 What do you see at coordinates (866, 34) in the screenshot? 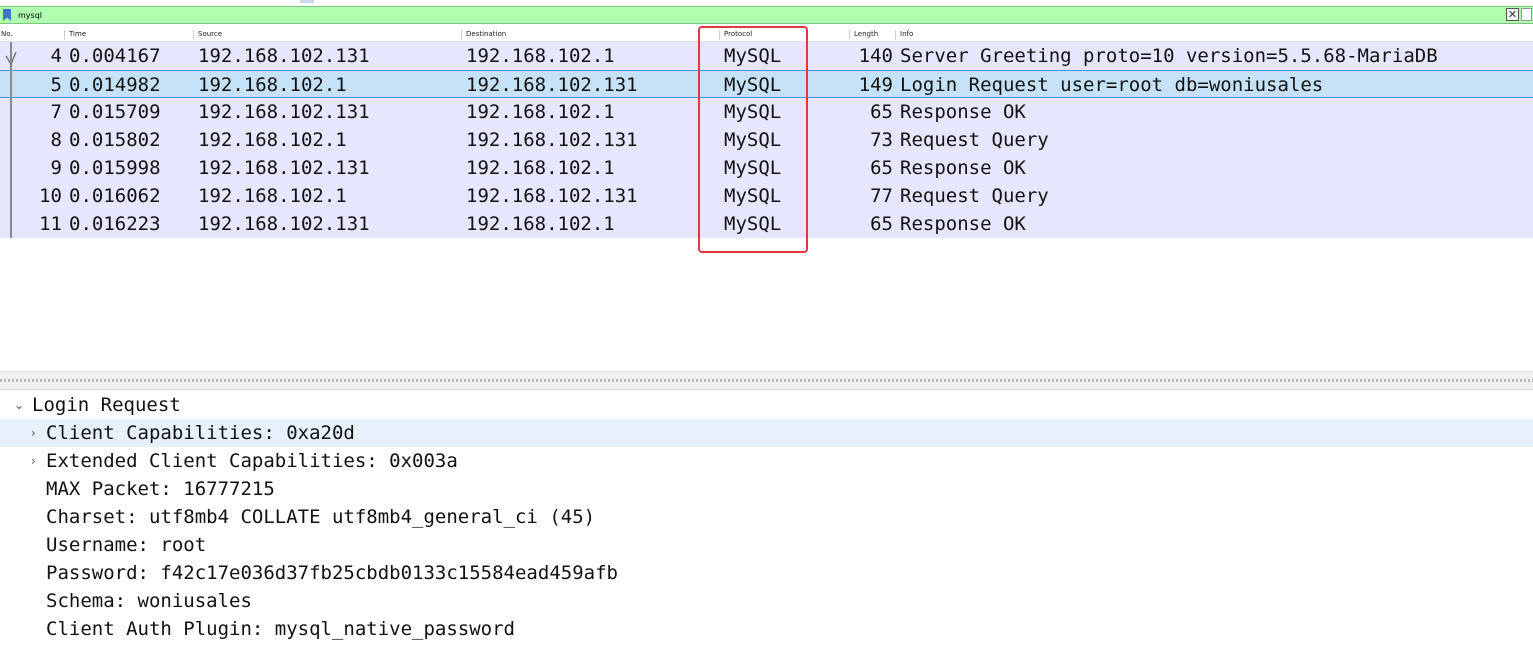
I see `column-length: Length` at bounding box center [866, 34].